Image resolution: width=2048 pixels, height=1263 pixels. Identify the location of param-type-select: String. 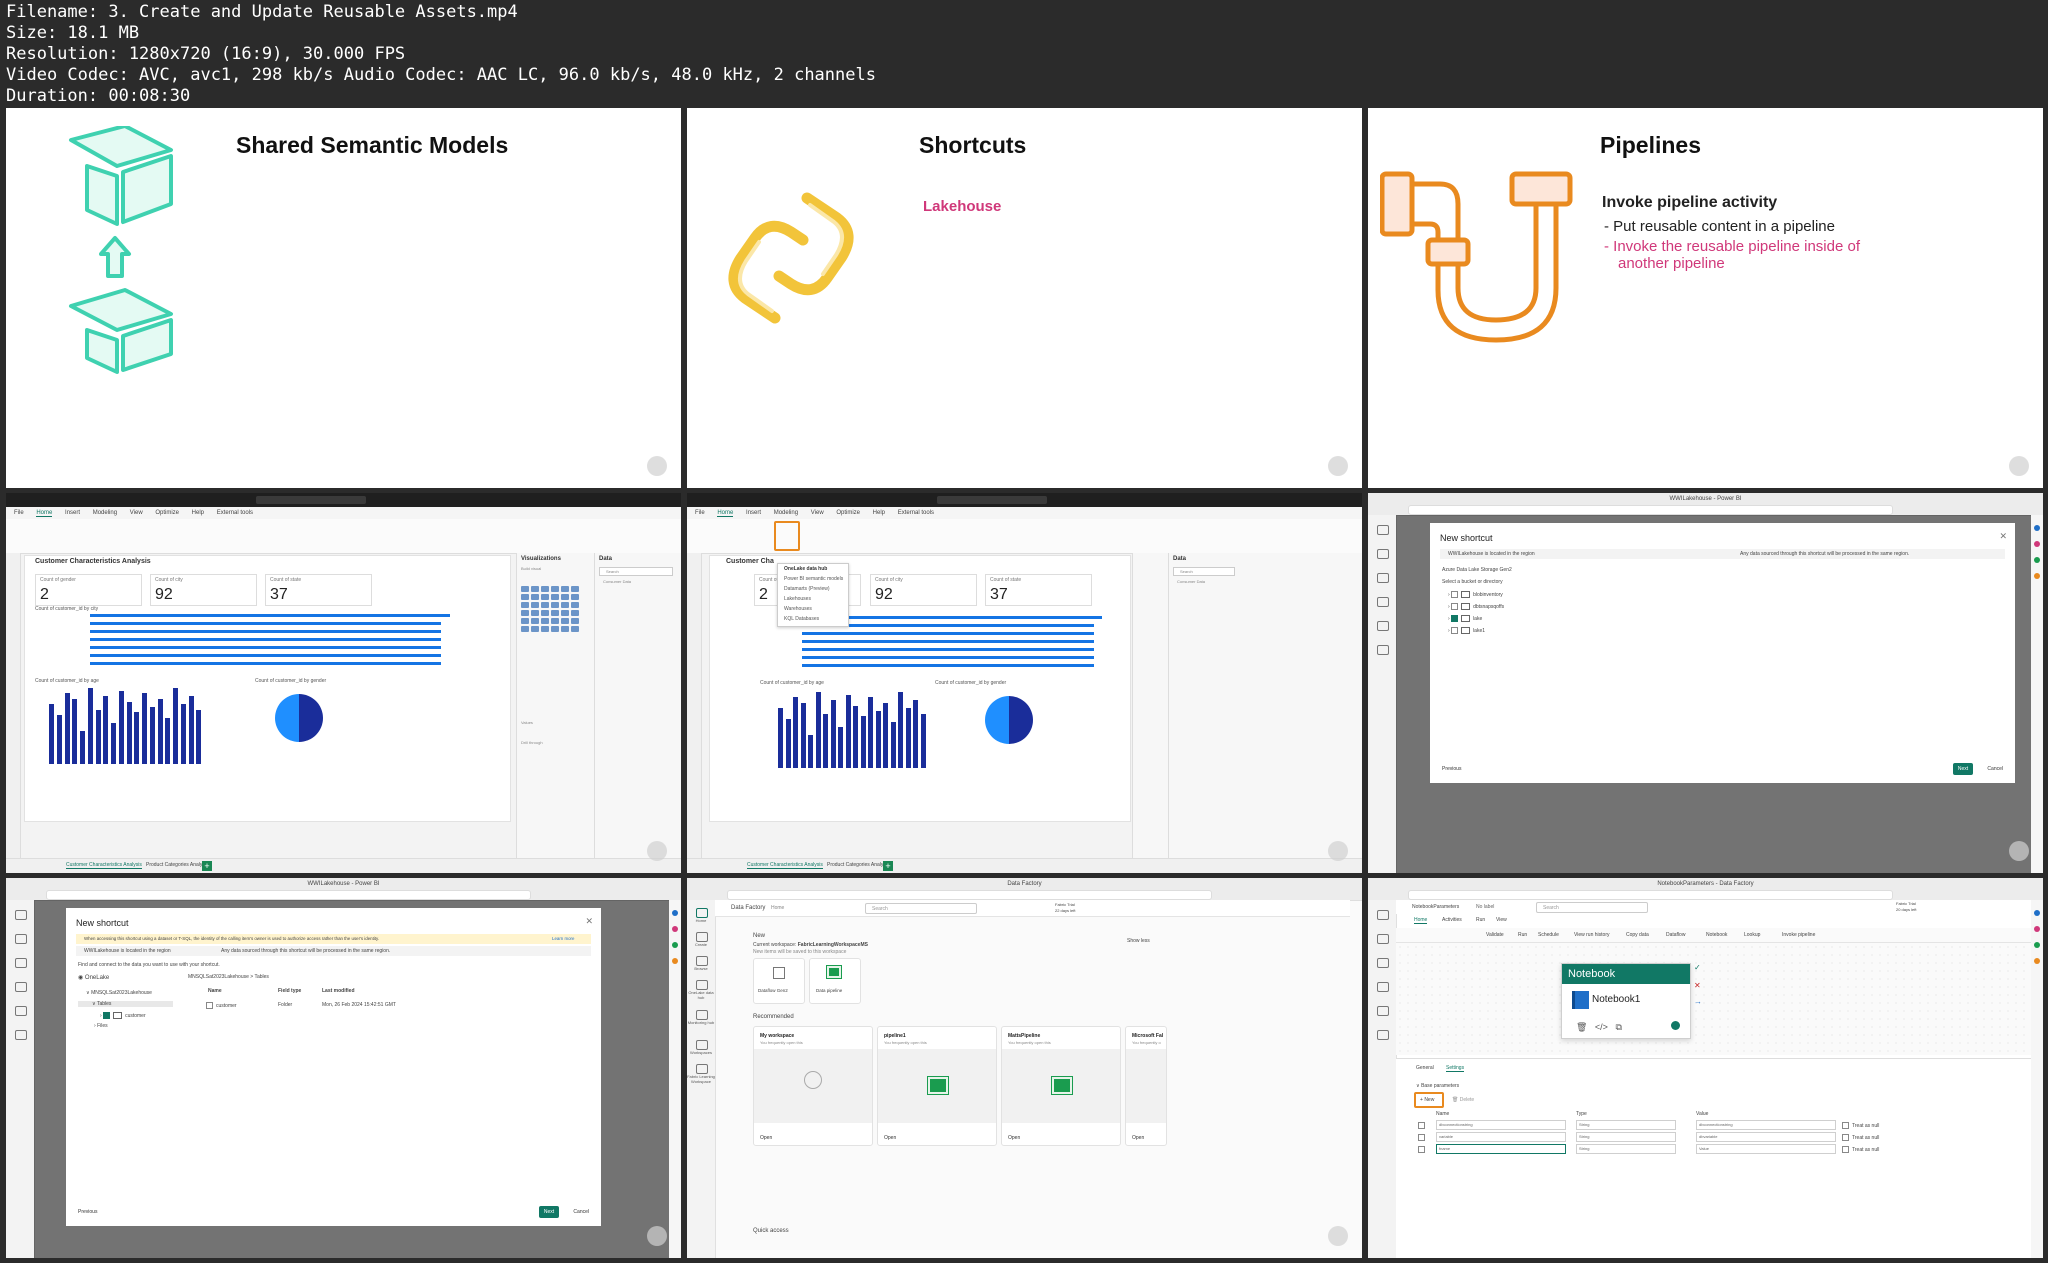
(1626, 1149).